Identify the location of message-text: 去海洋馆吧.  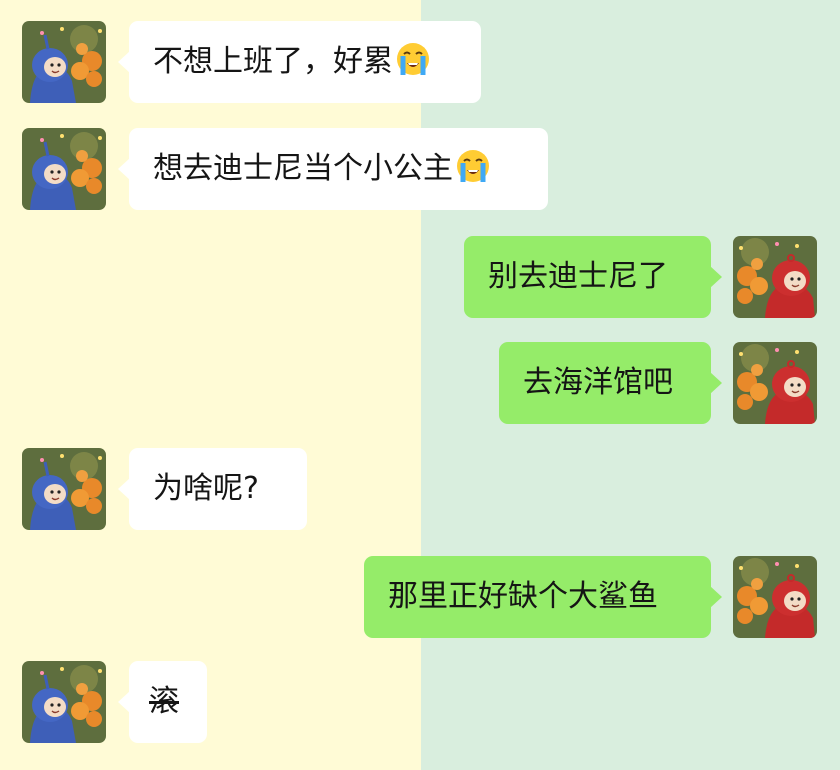
(598, 382).